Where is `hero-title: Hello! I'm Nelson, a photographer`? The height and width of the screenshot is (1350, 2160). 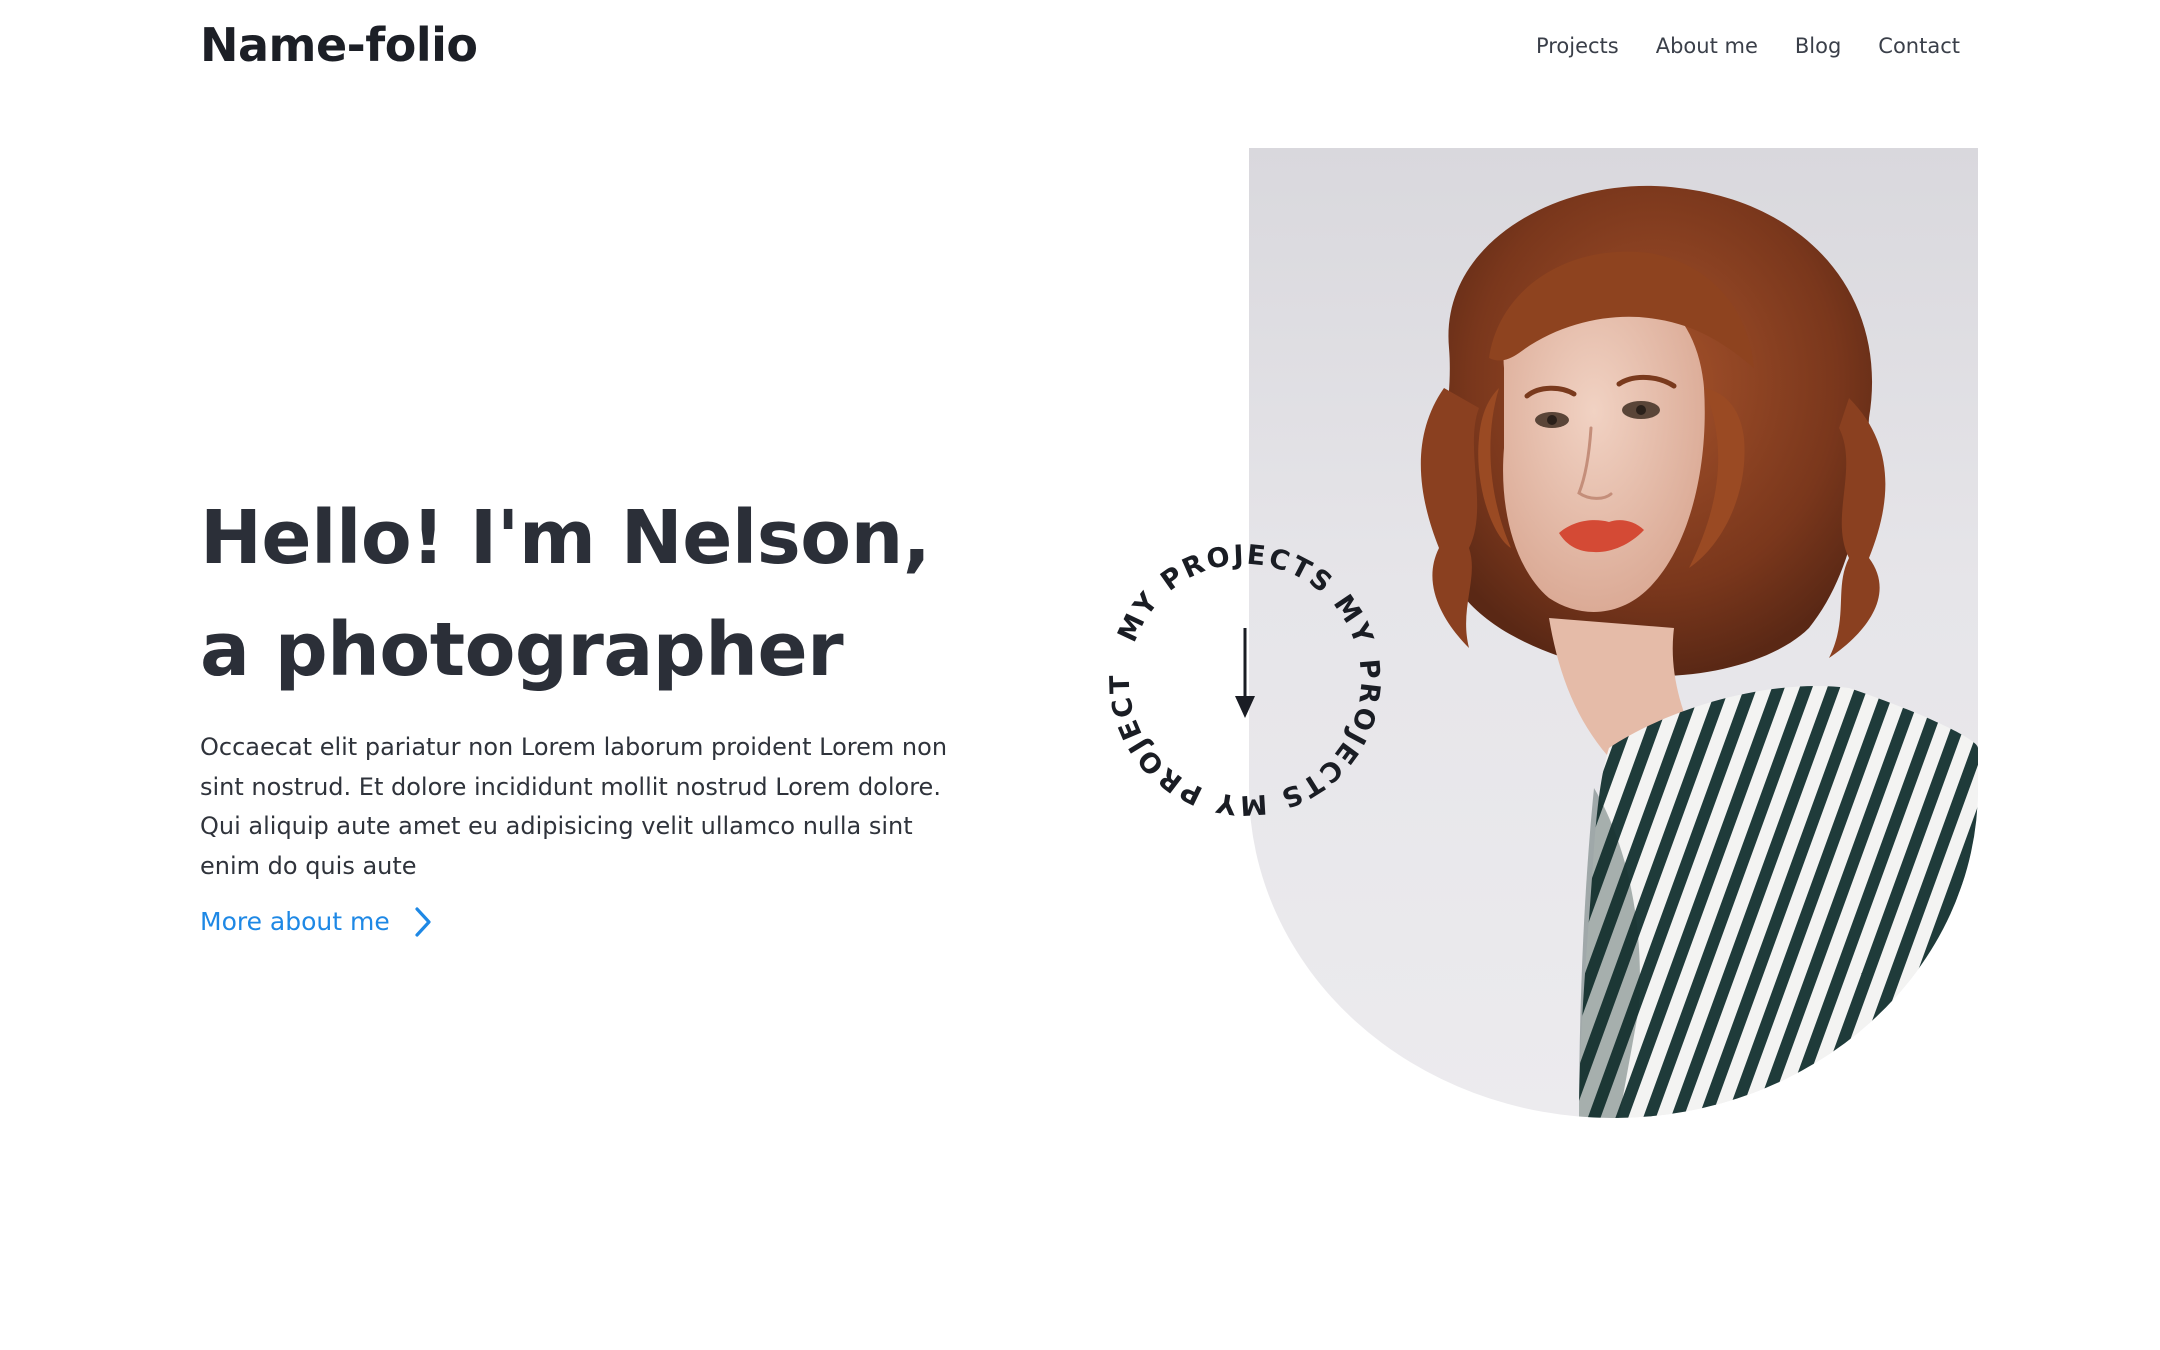 hero-title: Hello! I'm Nelson, a photographer is located at coordinates (565, 594).